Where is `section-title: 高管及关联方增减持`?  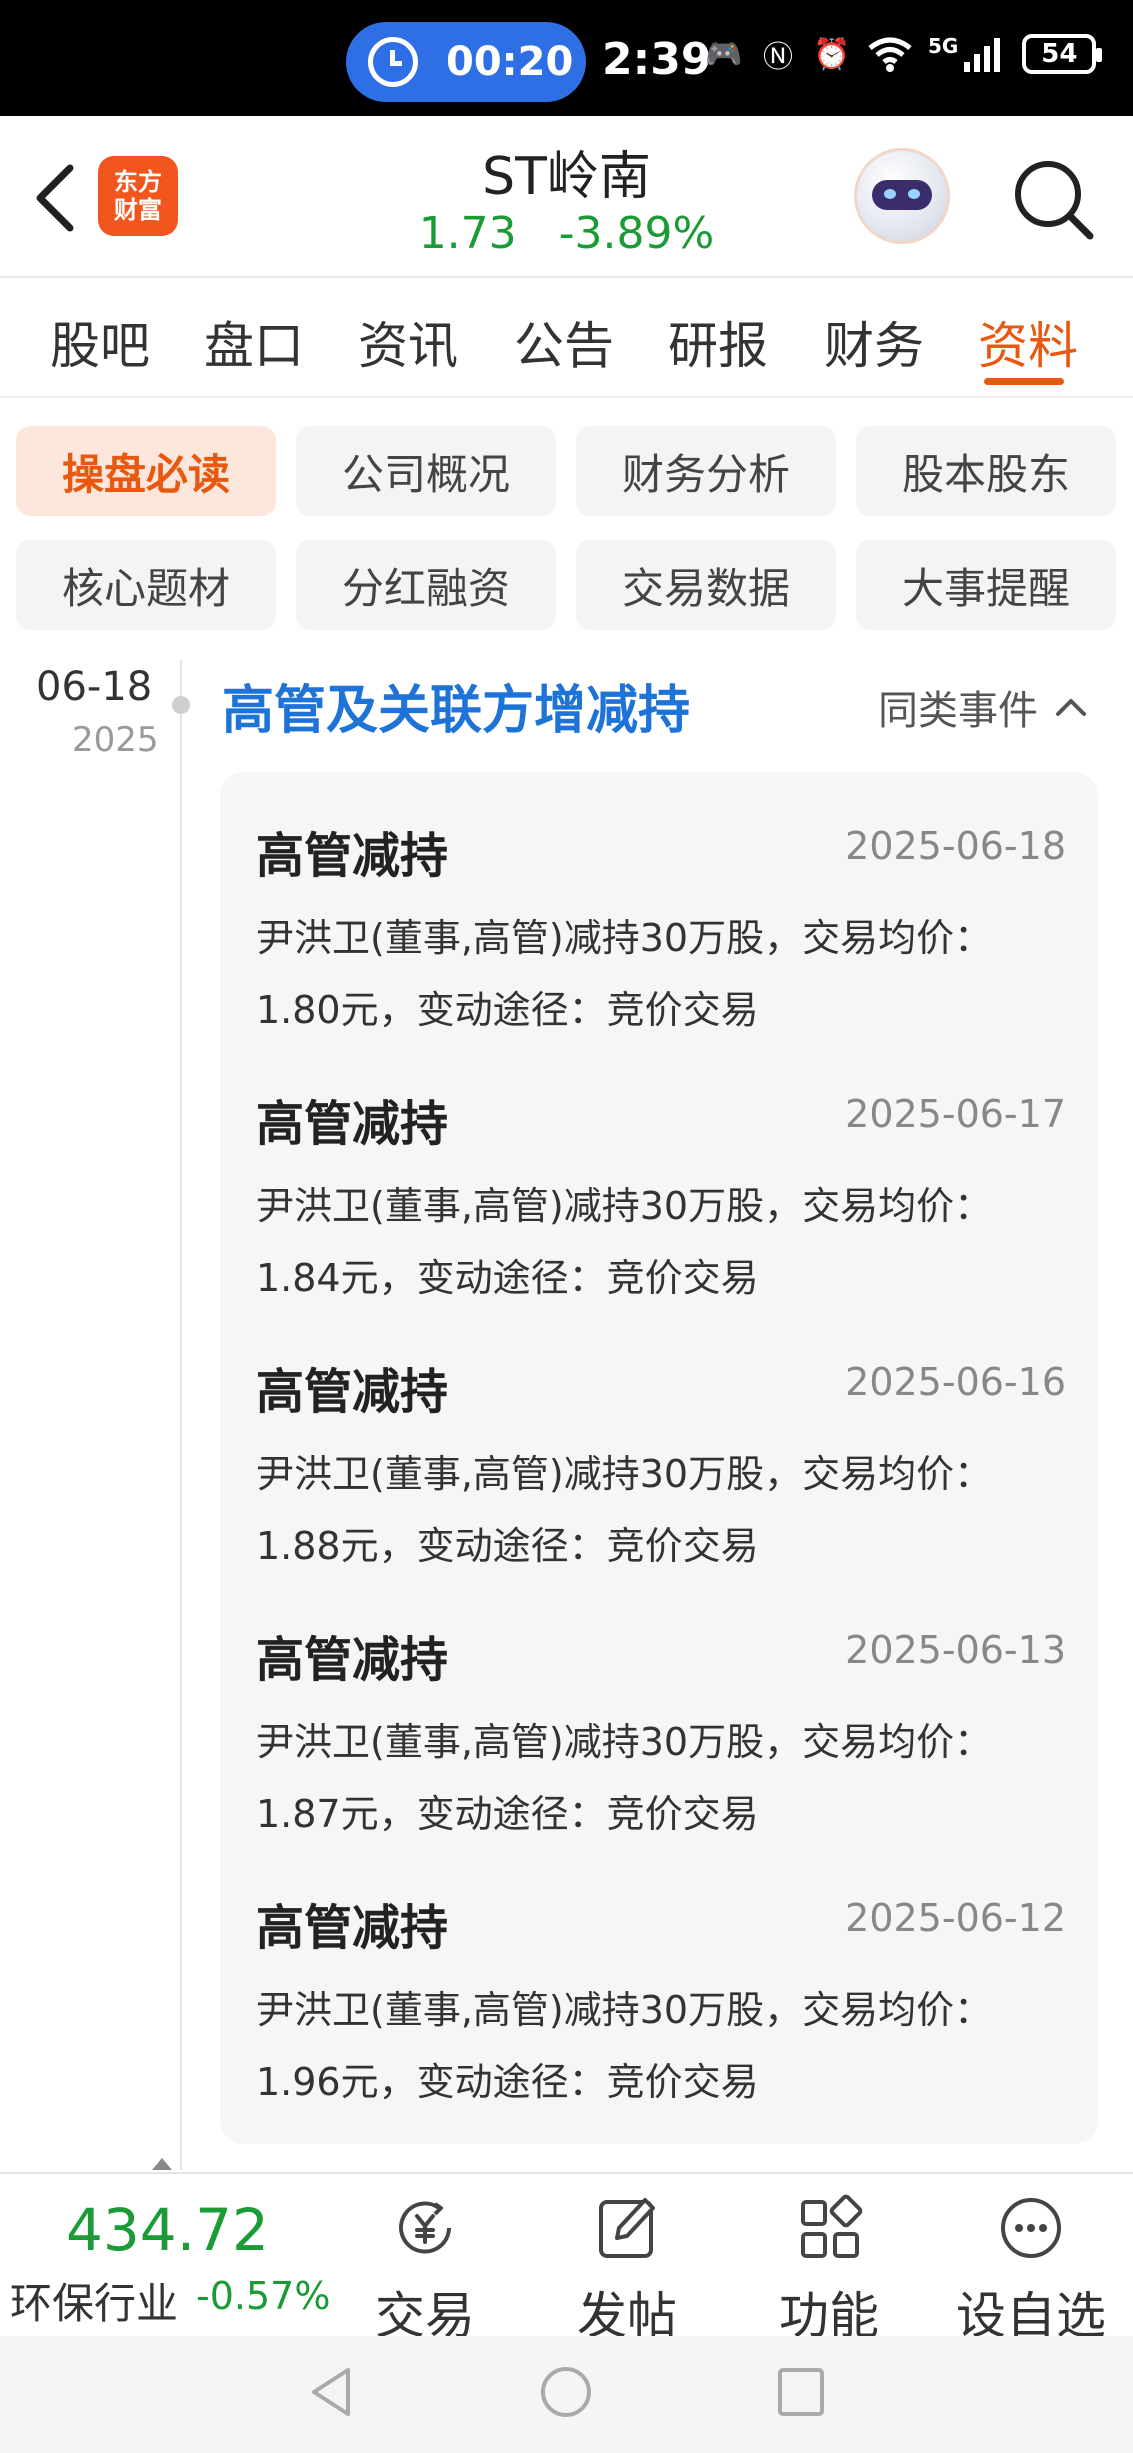
section-title: 高管及关联方增减持 is located at coordinates (456, 705).